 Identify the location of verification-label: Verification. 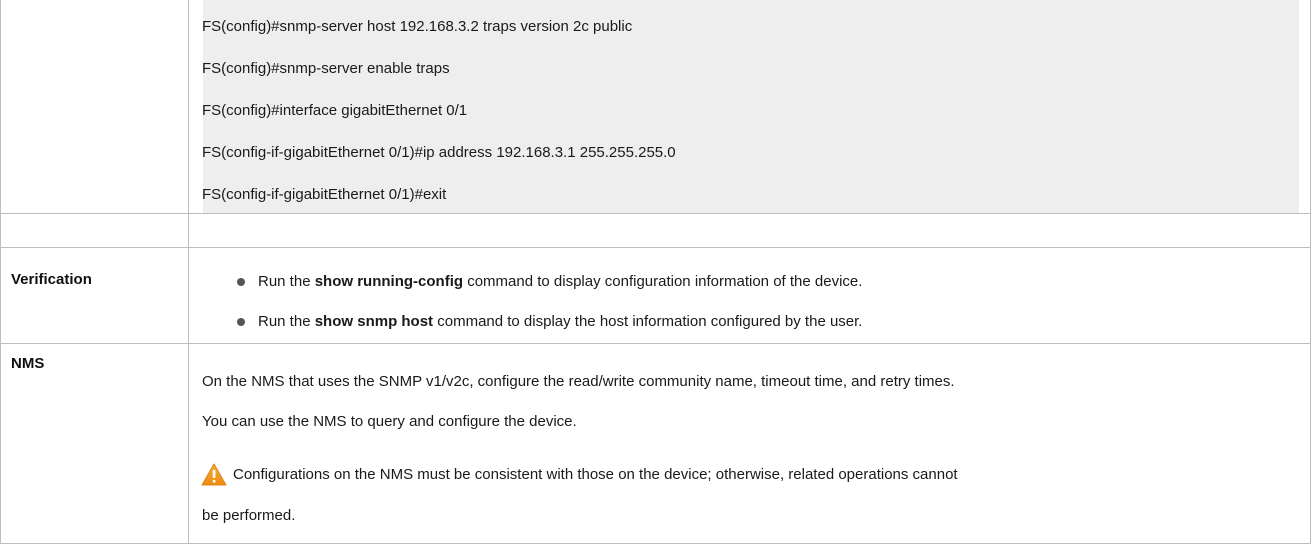
(51, 279).